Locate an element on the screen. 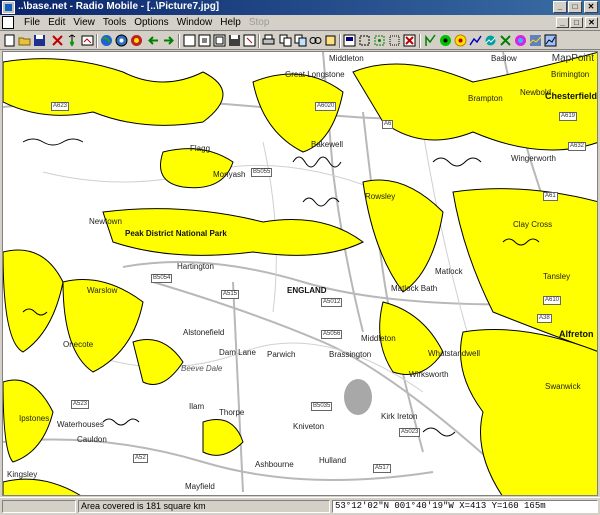 Image resolution: width=600 pixels, height=515 pixels. print-icon is located at coordinates (268, 40).